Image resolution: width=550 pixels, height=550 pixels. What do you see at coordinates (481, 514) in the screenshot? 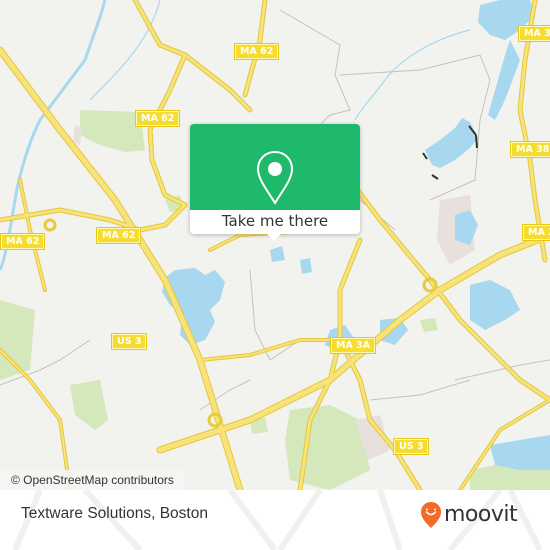
I see `brand-name: moovit` at bounding box center [481, 514].